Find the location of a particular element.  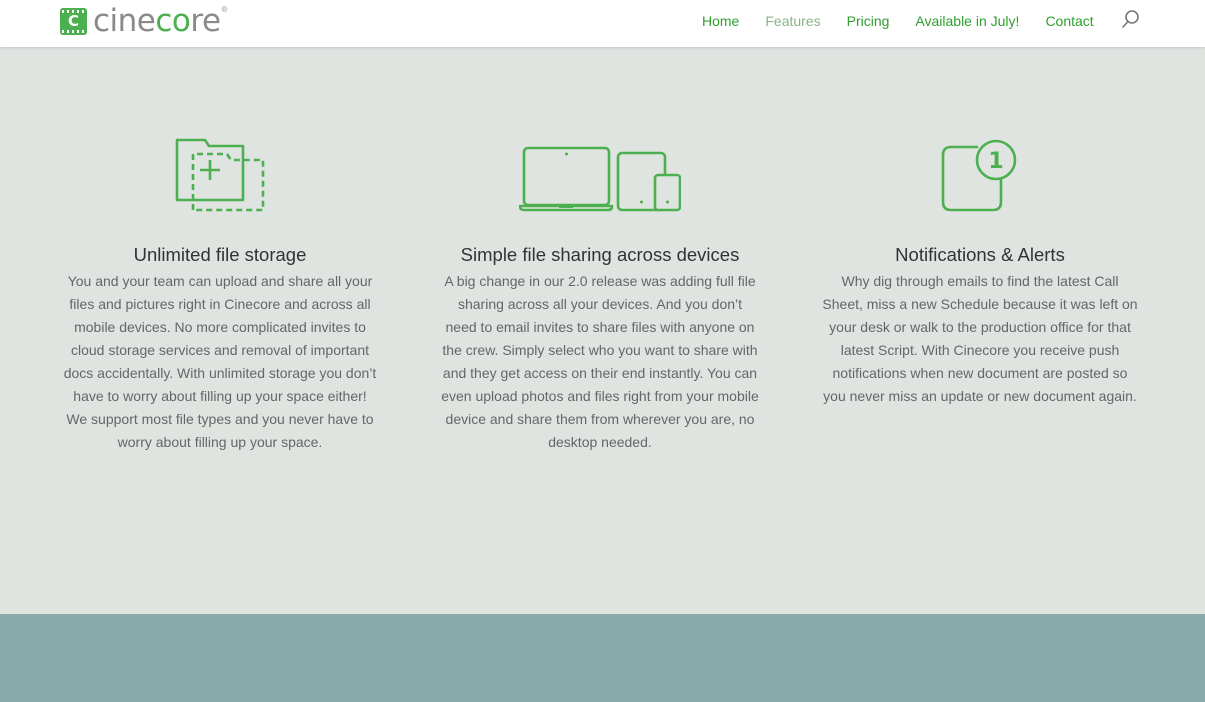

cinecore-logo: C cinecore ® is located at coordinates (143, 21).